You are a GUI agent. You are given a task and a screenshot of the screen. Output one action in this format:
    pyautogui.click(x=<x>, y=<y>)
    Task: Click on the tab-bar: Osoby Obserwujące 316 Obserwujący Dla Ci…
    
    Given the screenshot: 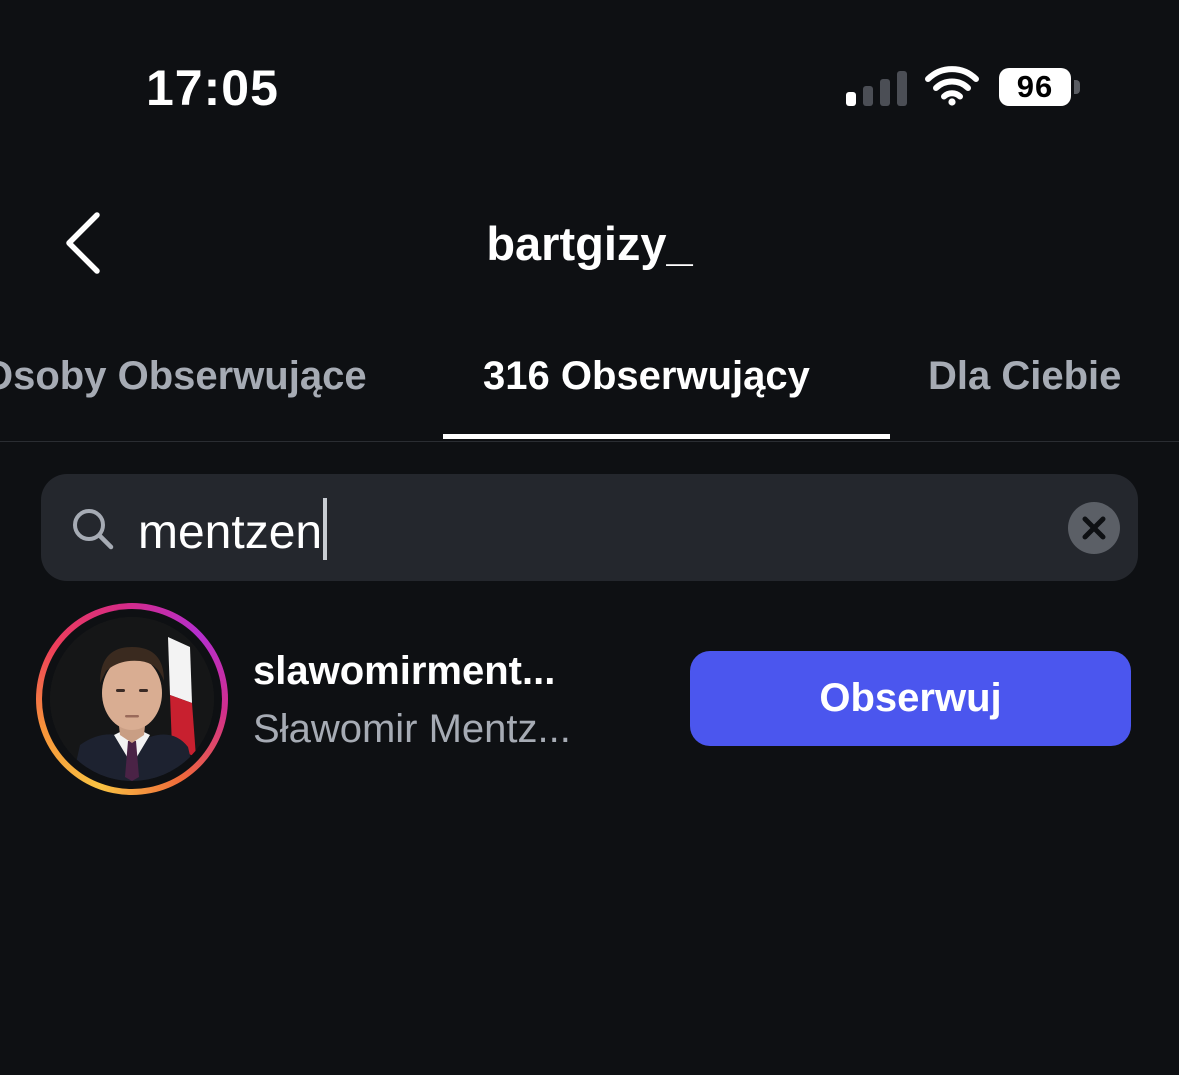 What is the action you would take?
    pyautogui.click(x=589, y=386)
    